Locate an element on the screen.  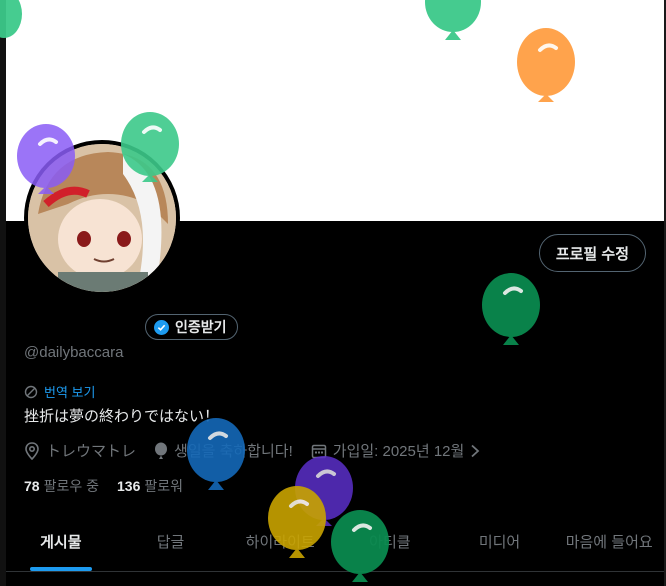
chevron-right-icon is located at coordinates (475, 450).